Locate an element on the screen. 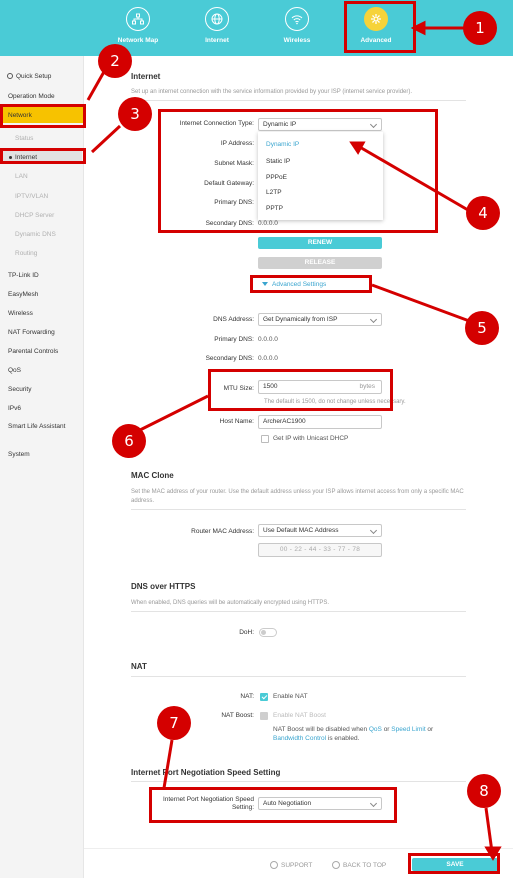 This screenshot has height=878, width=513. nav-wireless: Wireless is located at coordinates (297, 28).